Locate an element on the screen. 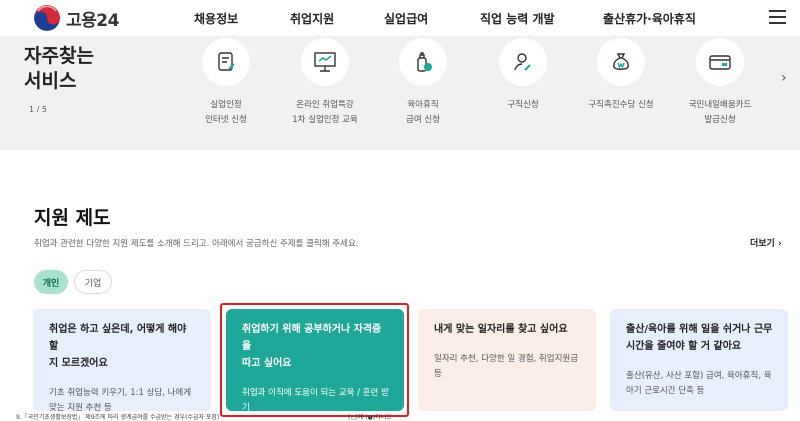 This screenshot has height=421, width=800. chevron-right-icon: › is located at coordinates (784, 78).